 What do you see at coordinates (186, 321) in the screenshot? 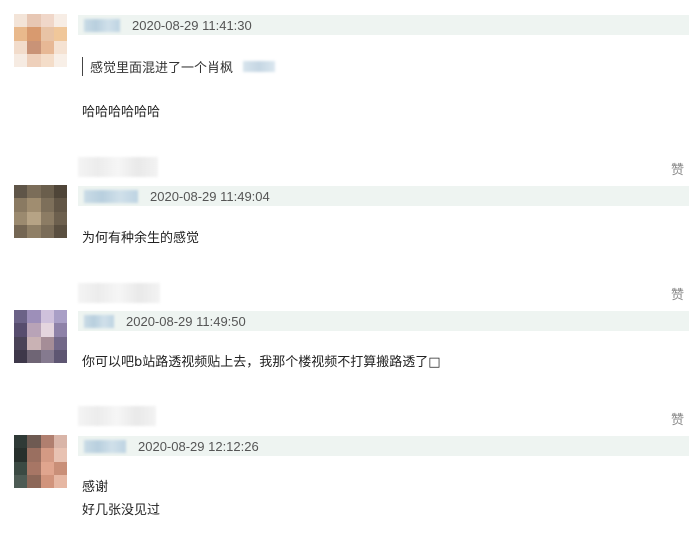
I see `comment-time: 2020-08-29 11:49:50` at bounding box center [186, 321].